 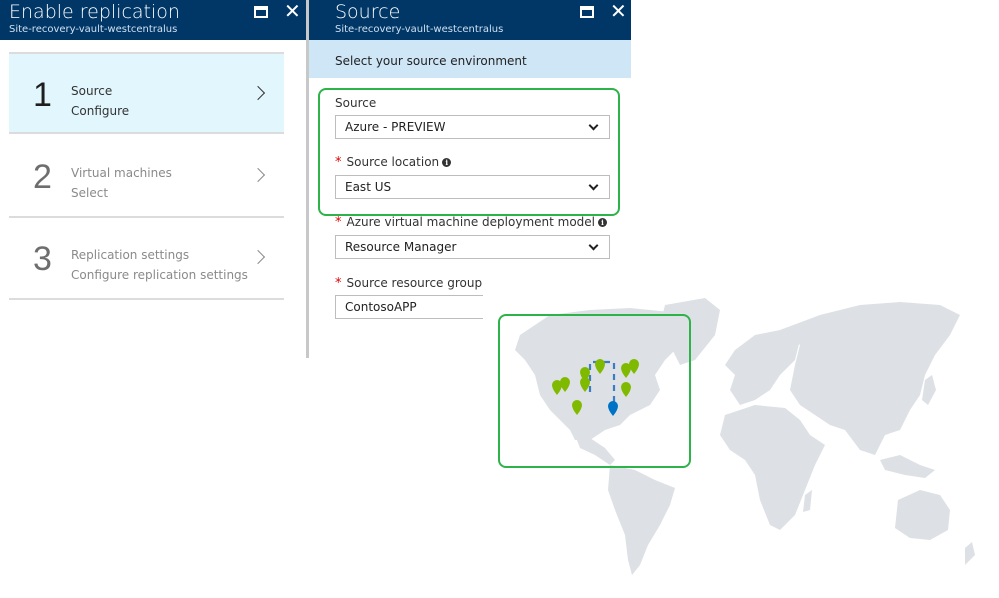 I want to click on chevron-down-icon, so click(x=593, y=245).